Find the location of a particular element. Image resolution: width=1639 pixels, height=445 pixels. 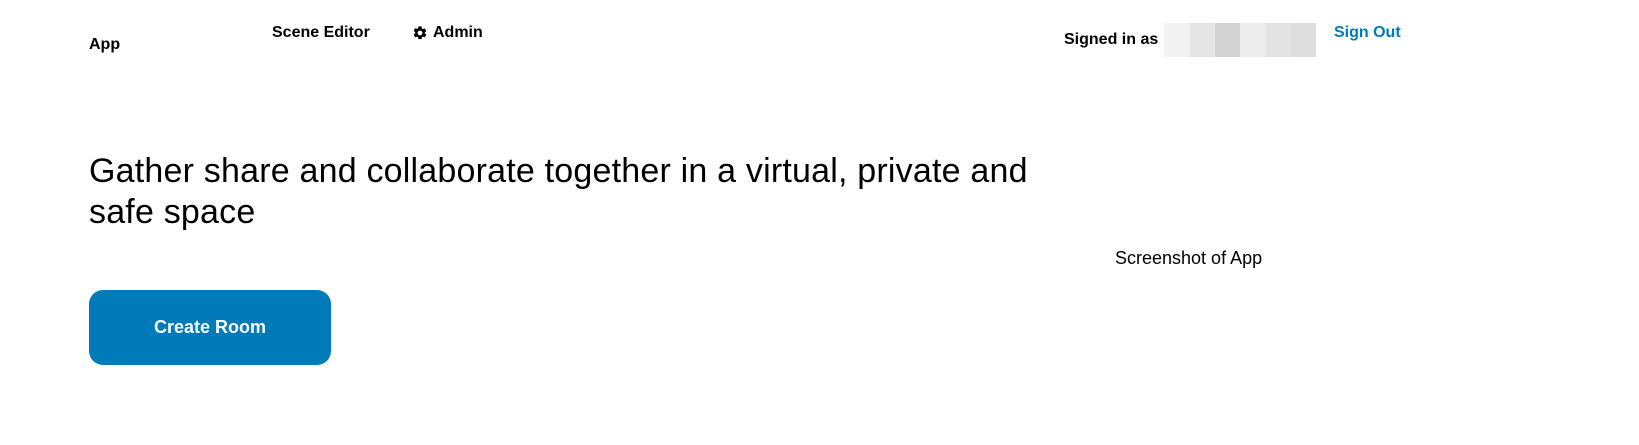

gear-icon is located at coordinates (420, 33).